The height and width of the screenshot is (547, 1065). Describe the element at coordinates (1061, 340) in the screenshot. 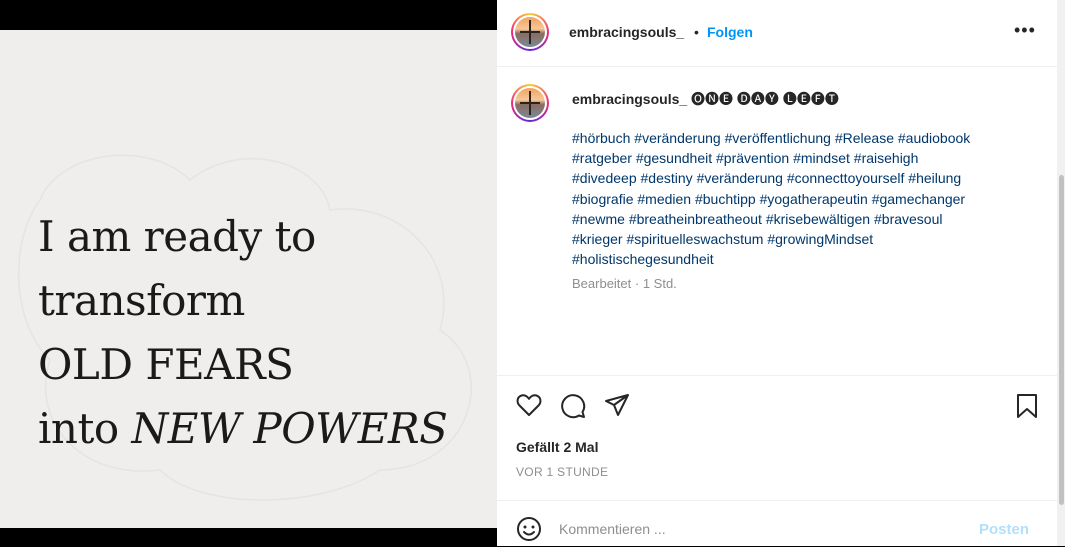

I see `scrollbar-thumb` at that location.